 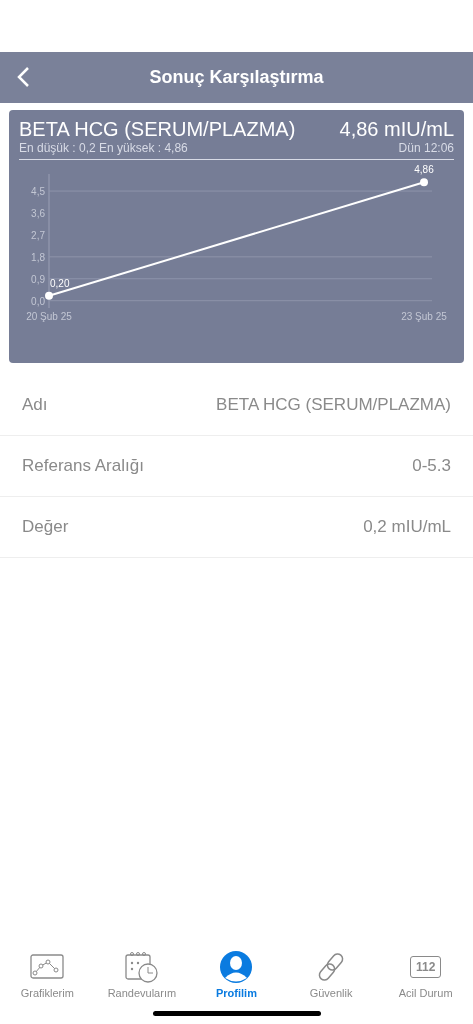 What do you see at coordinates (38, 213) in the screenshot?
I see `y-tick-label: 3,6` at bounding box center [38, 213].